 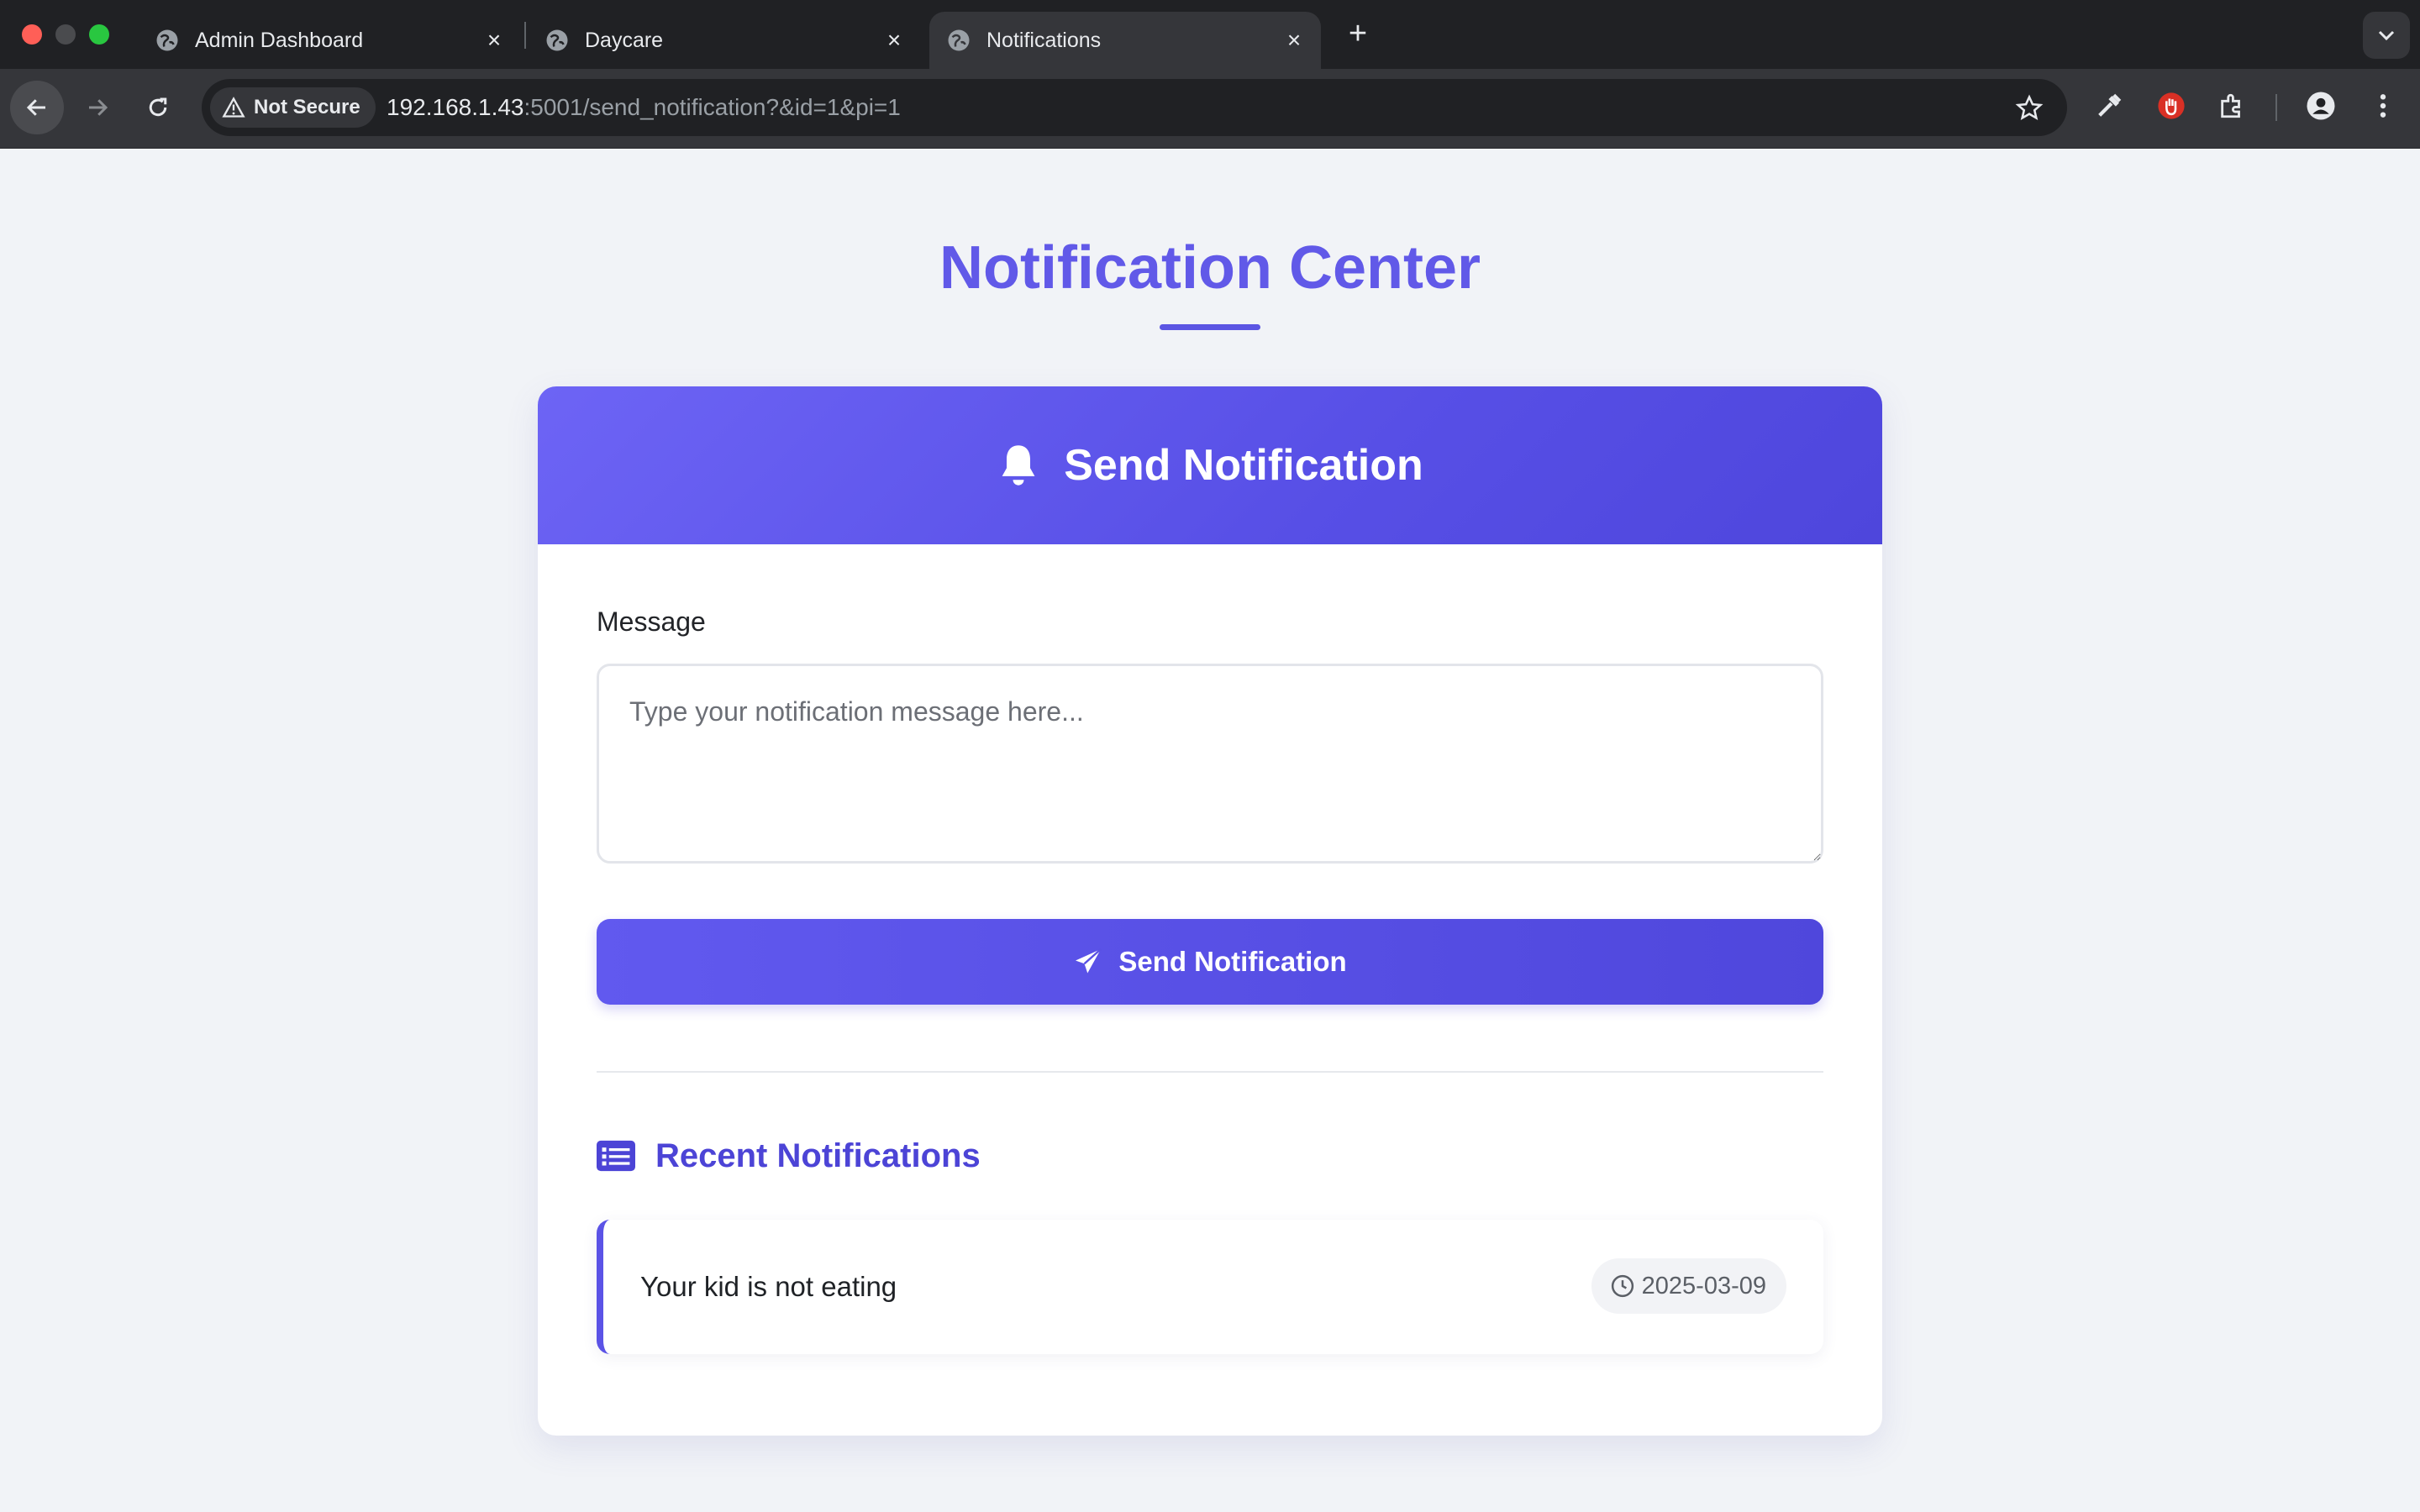 I want to click on tab-daycare: Daycare ×, so click(x=723, y=40).